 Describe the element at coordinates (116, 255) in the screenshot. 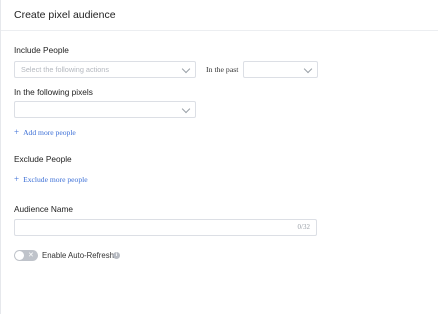

I see `info-icon: i` at that location.